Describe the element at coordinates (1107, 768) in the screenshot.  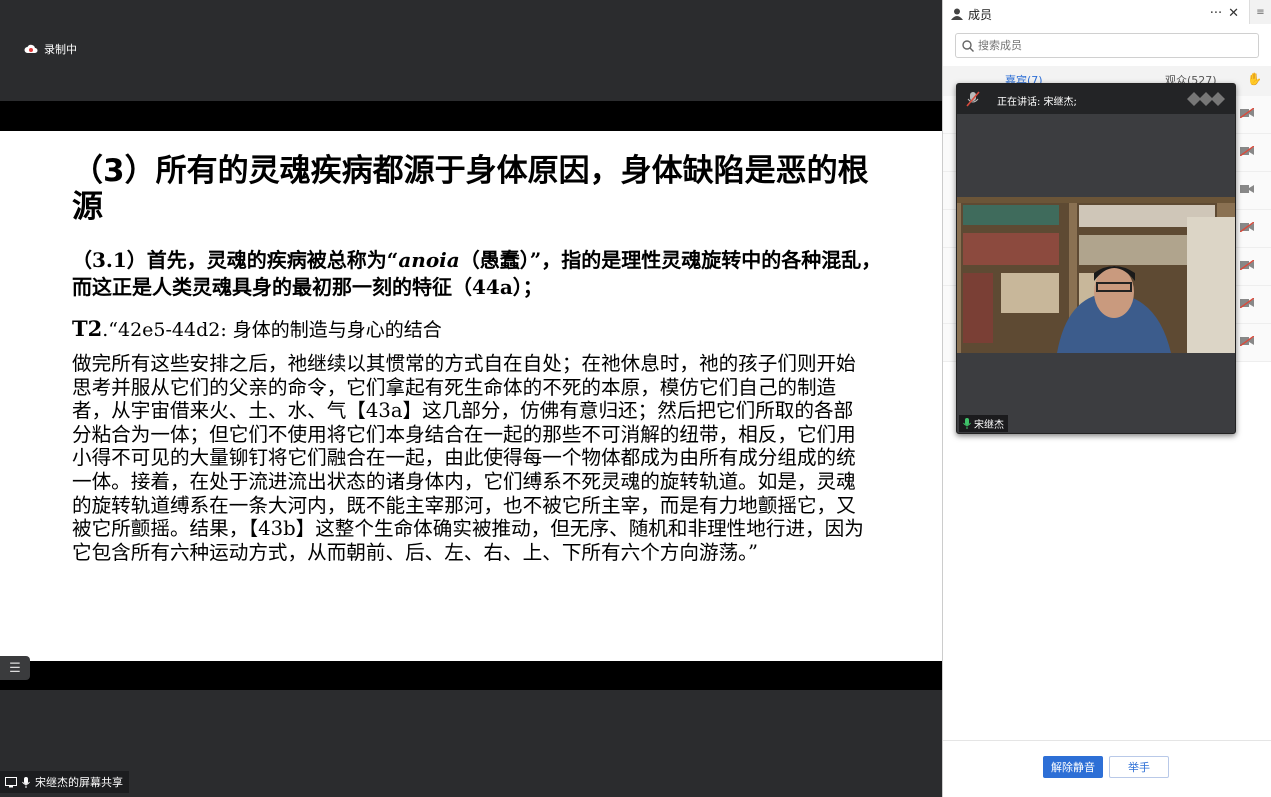
I see `members-footer: 解除静音 举手` at that location.